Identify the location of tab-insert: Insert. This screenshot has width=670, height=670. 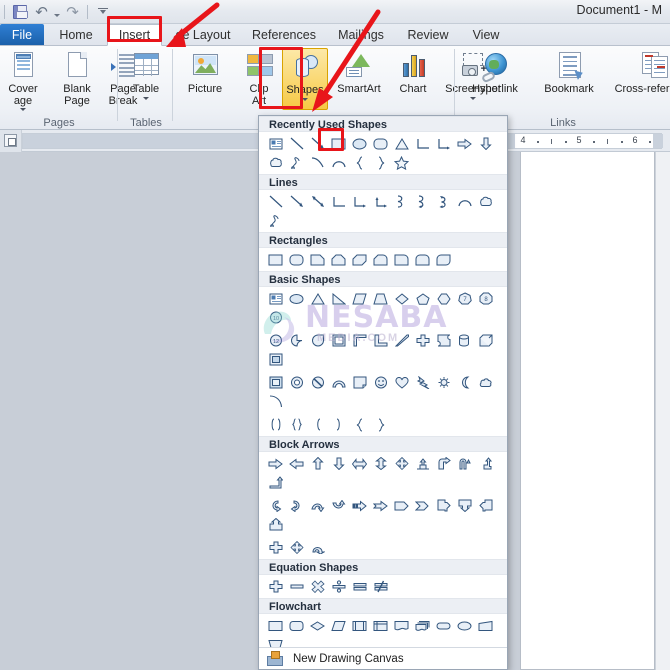
(134, 35).